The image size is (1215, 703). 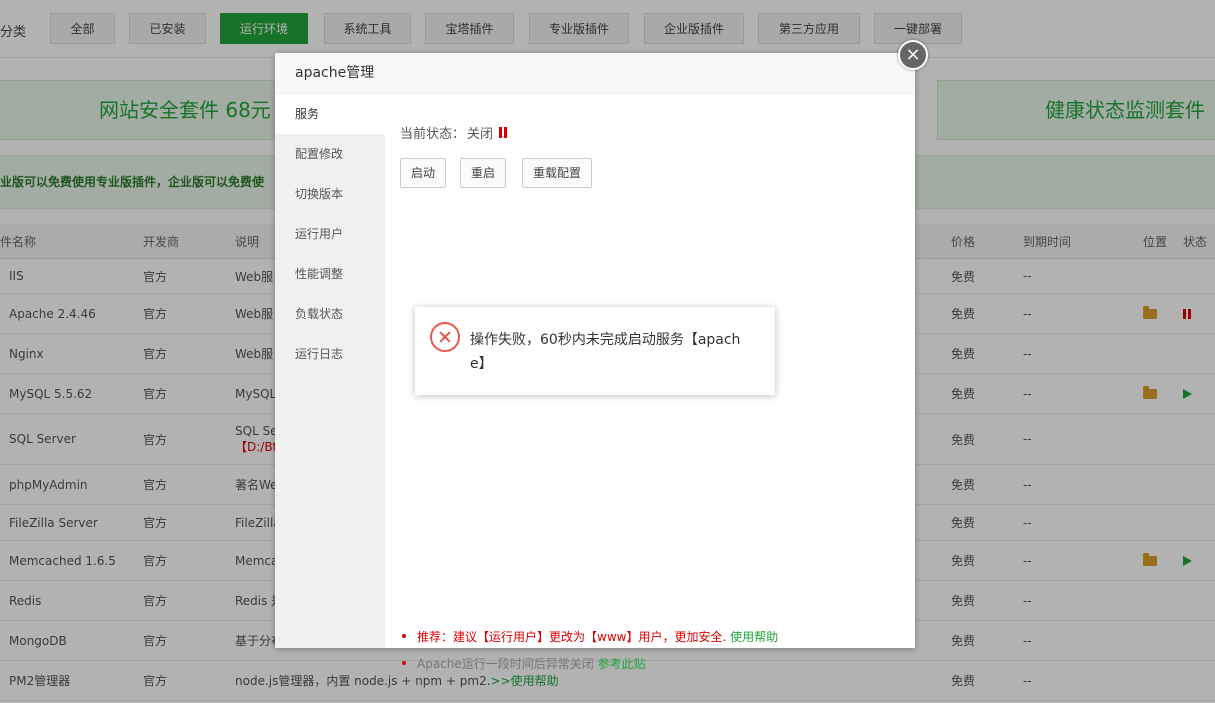 I want to click on stopped-icon, so click(x=503, y=132).